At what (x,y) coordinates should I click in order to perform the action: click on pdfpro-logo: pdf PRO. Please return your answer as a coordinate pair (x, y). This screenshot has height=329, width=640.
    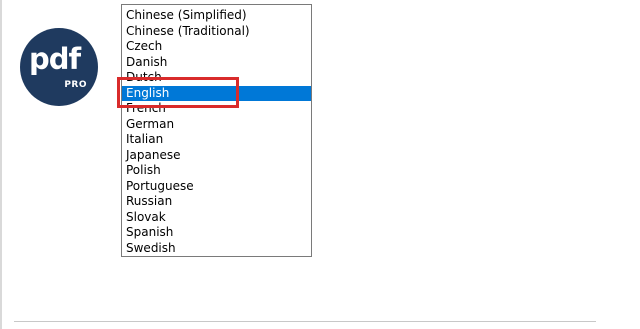
    Looking at the image, I should click on (59, 67).